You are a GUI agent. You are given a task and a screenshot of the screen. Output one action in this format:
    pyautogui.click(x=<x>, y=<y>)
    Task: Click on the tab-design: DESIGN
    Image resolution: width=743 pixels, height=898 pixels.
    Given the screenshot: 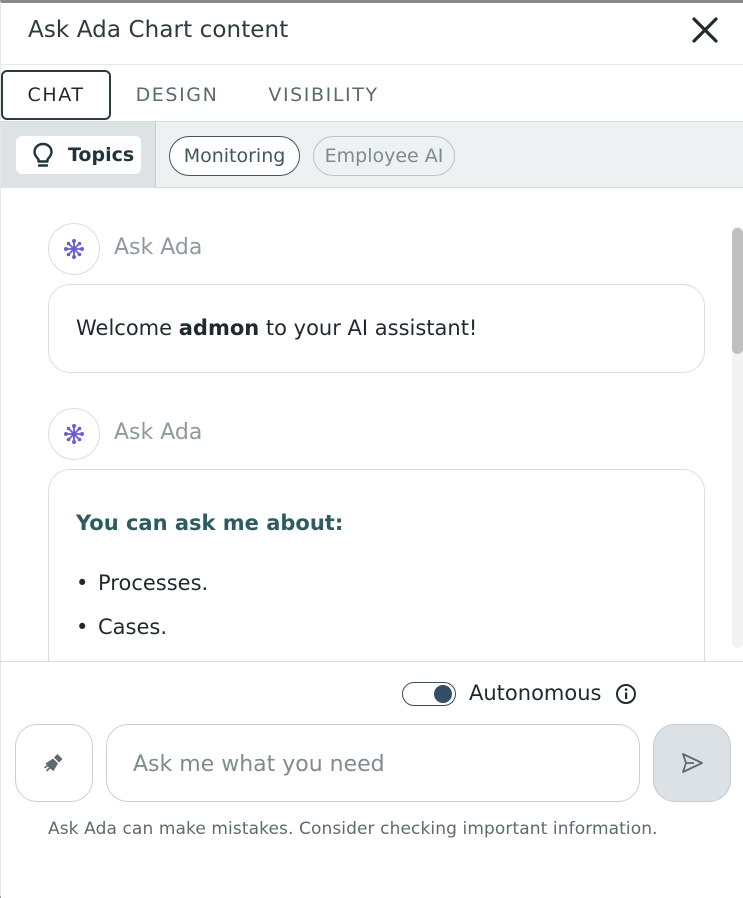 What is the action you would take?
    pyautogui.click(x=177, y=95)
    